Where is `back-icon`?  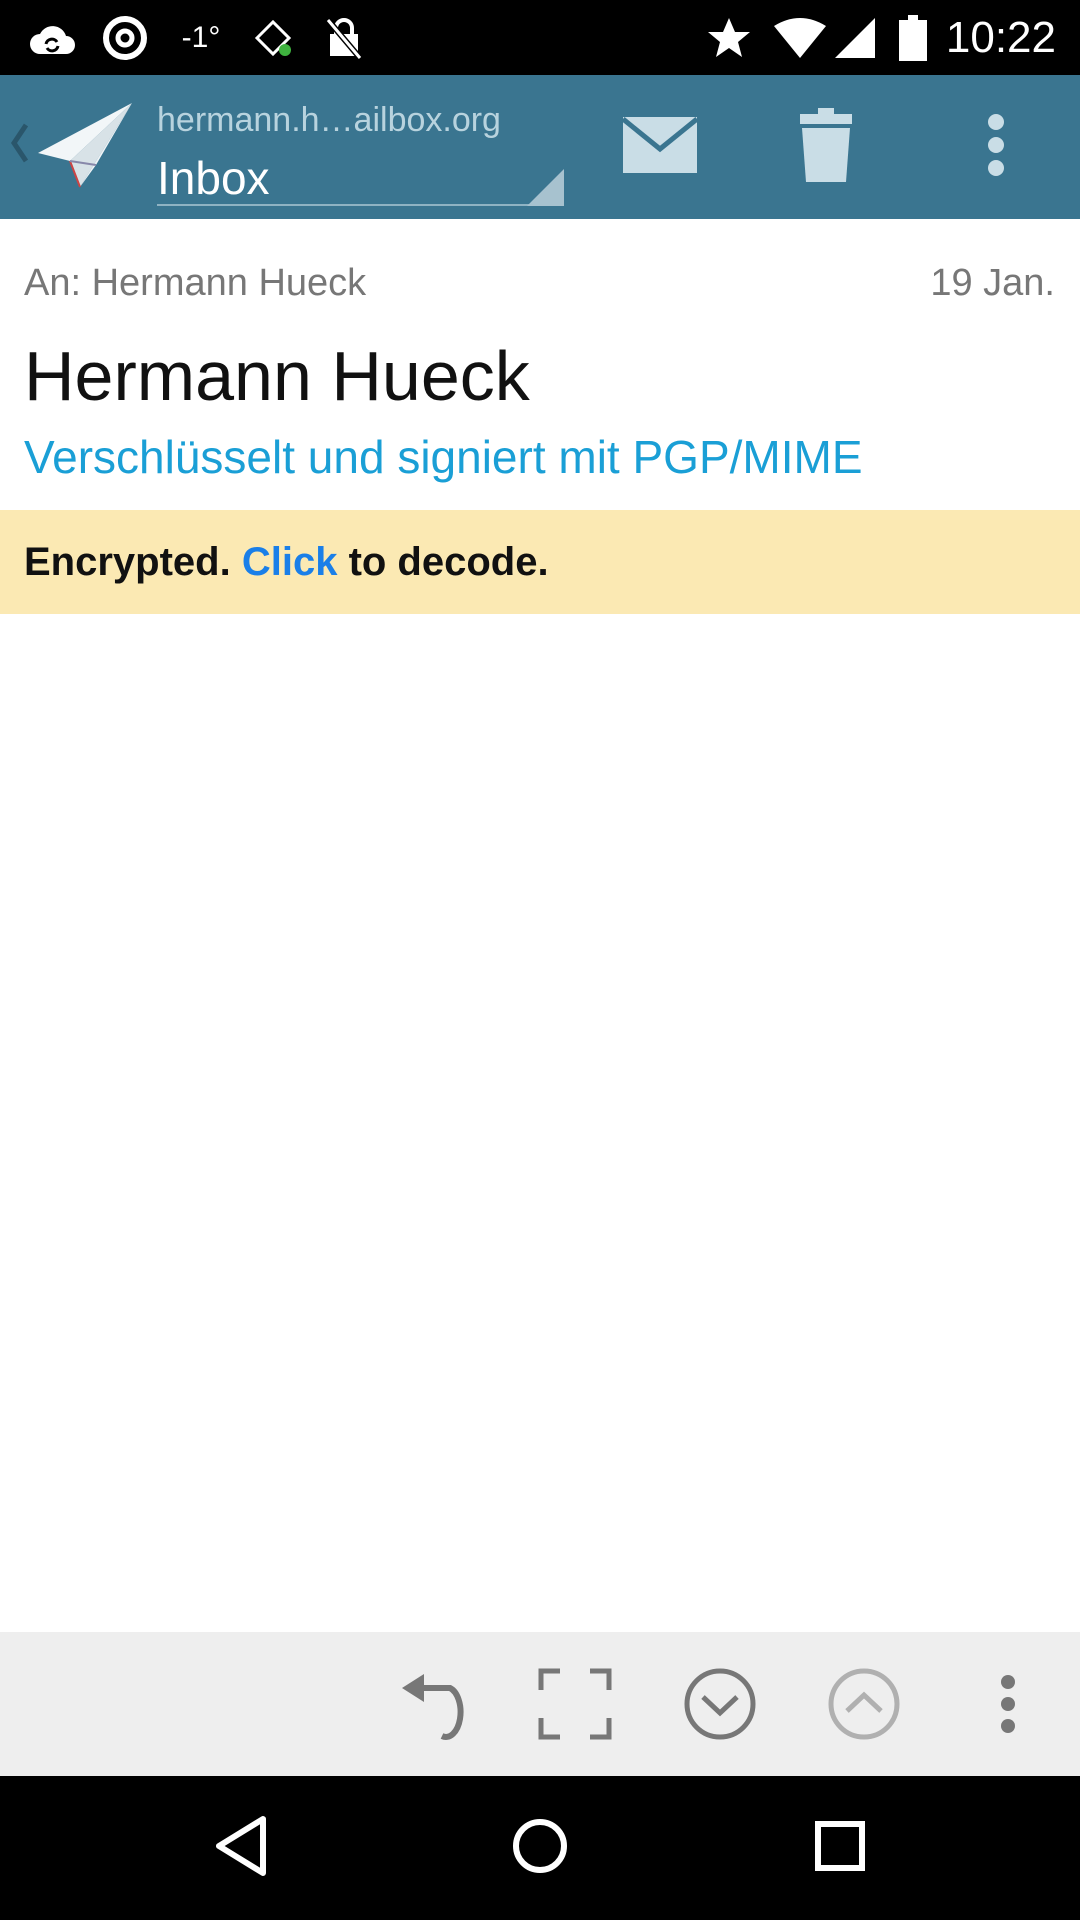 back-icon is located at coordinates (241, 1848).